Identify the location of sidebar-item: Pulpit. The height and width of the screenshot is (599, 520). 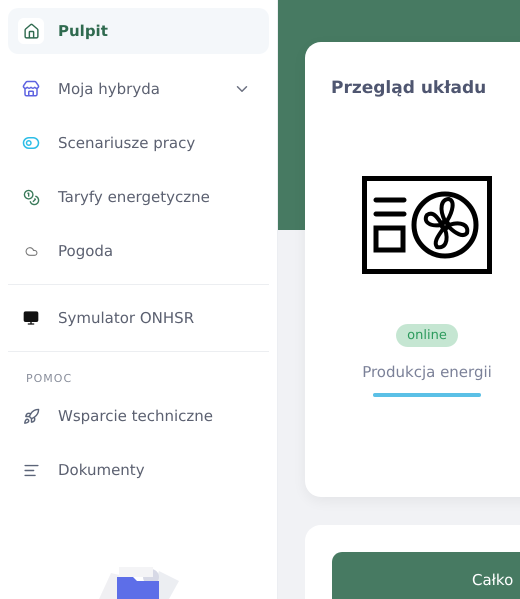
(138, 31).